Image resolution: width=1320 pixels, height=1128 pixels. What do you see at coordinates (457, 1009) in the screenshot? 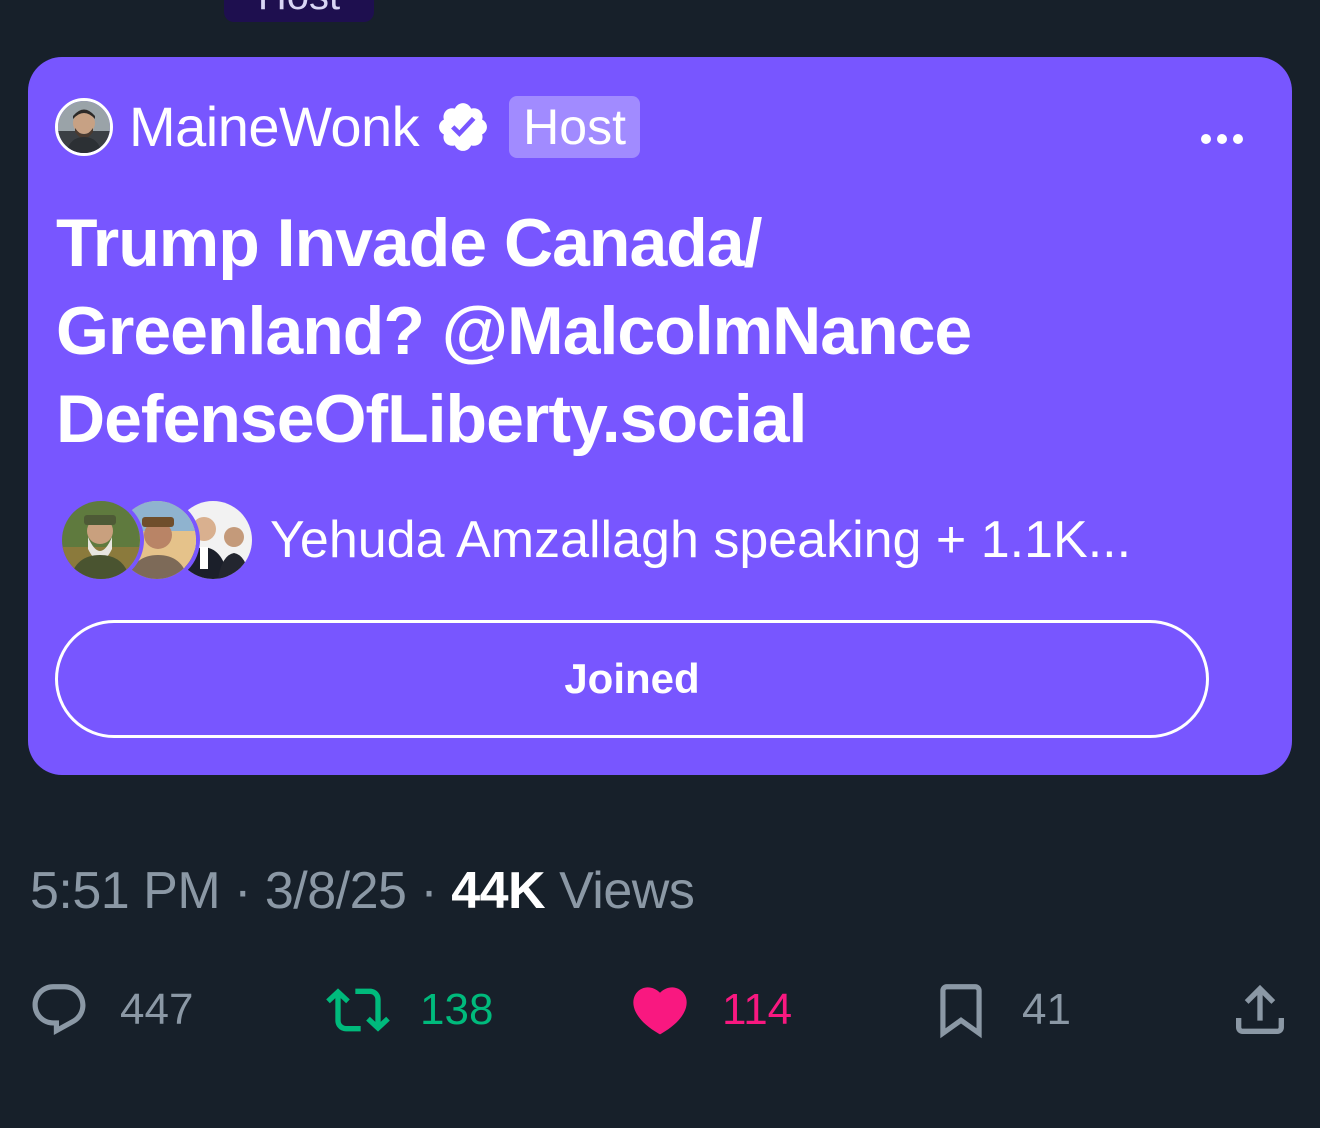
I see `repost-count: 138` at bounding box center [457, 1009].